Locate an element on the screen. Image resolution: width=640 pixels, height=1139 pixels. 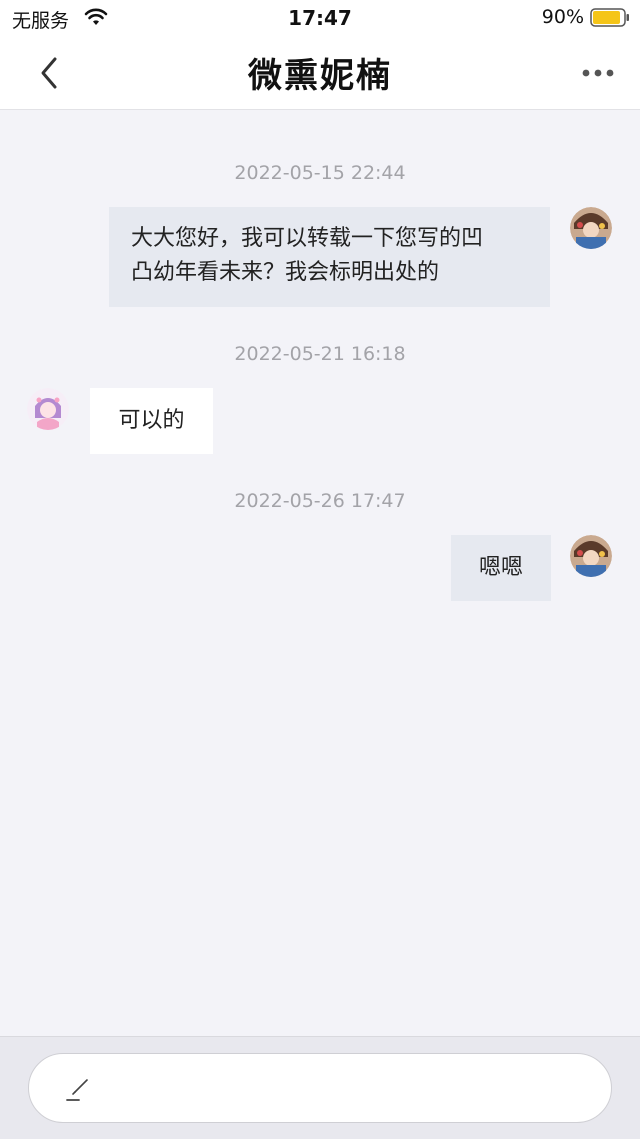
status-bar: 无服务 17:47 90% is located at coordinates (320, 18).